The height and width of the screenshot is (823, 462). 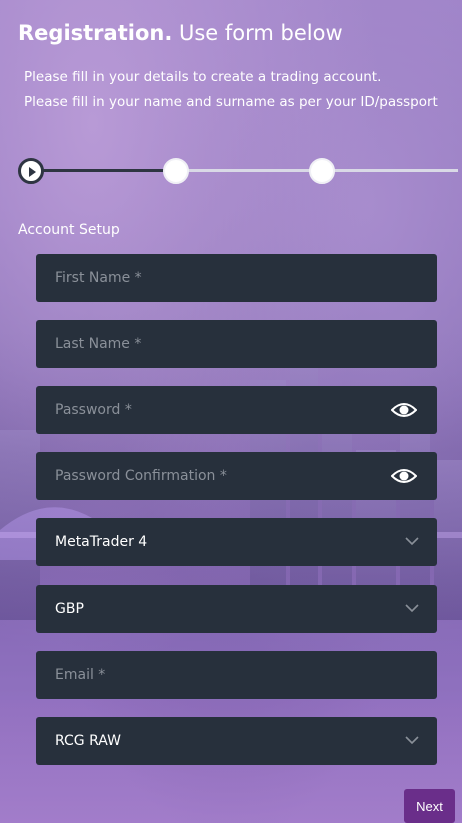 I want to click on currency-value: GBP, so click(x=69, y=609).